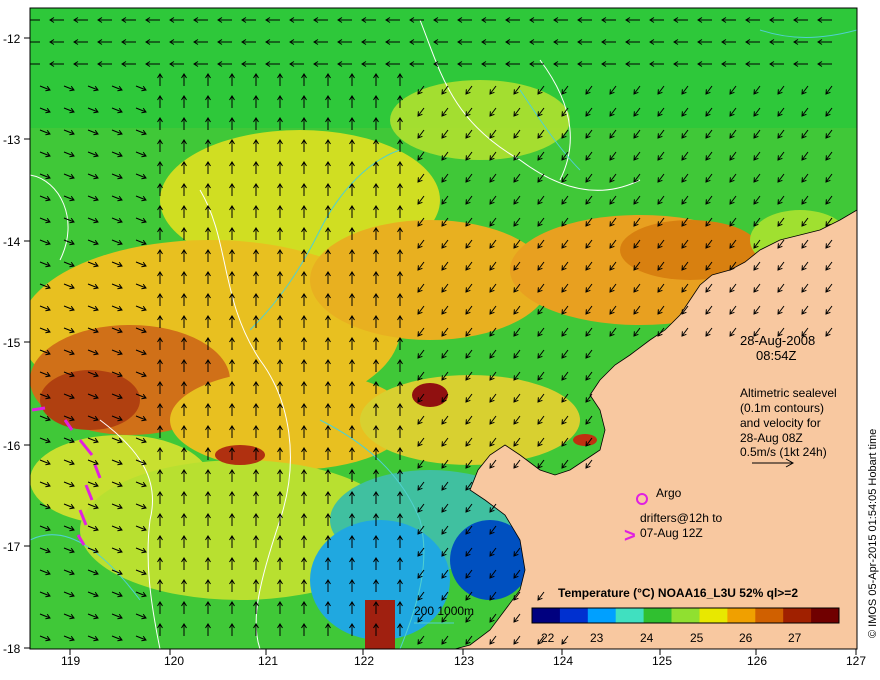 The image size is (880, 680). Describe the element at coordinates (782, 408) in the screenshot. I see `altimetry-line: (0.1m contours)` at that location.